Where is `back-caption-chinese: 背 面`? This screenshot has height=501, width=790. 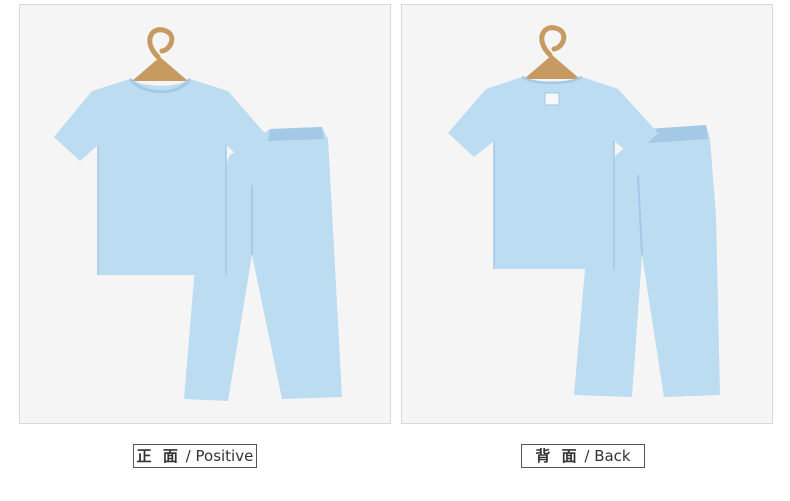
back-caption-chinese: 背 面 is located at coordinates (557, 456).